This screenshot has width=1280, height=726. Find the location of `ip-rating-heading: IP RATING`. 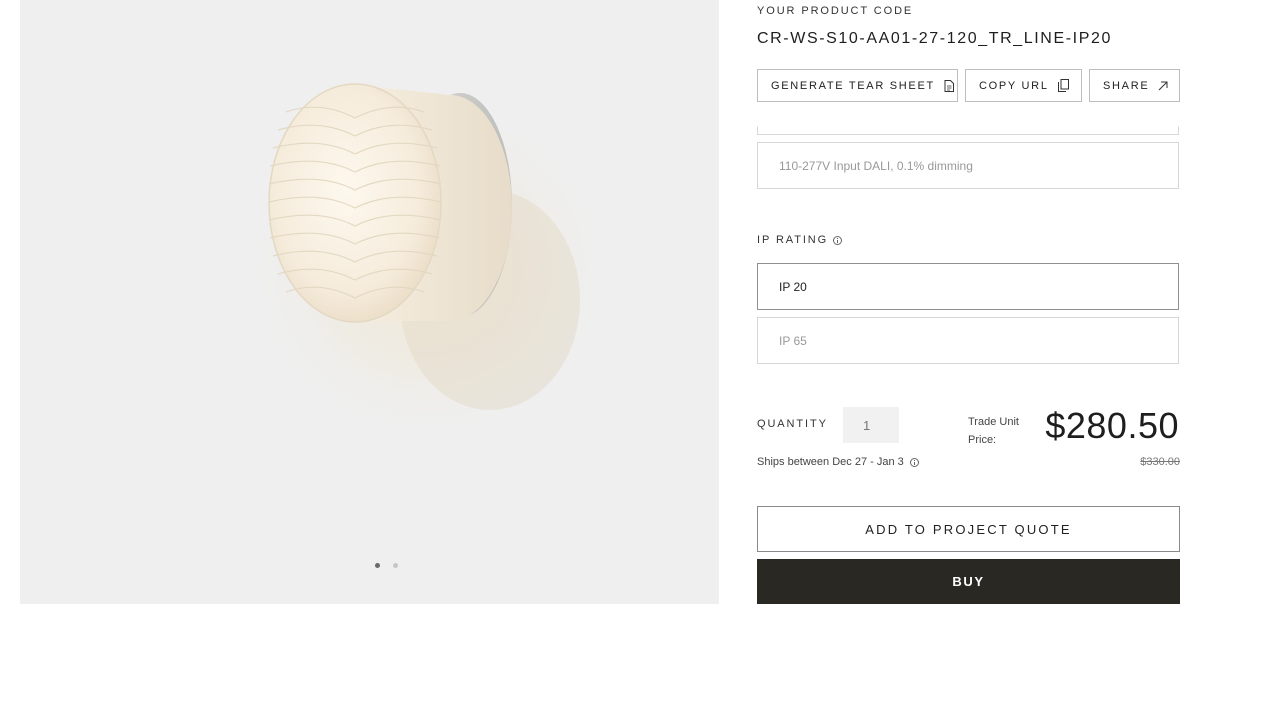

ip-rating-heading: IP RATING is located at coordinates (800, 240).